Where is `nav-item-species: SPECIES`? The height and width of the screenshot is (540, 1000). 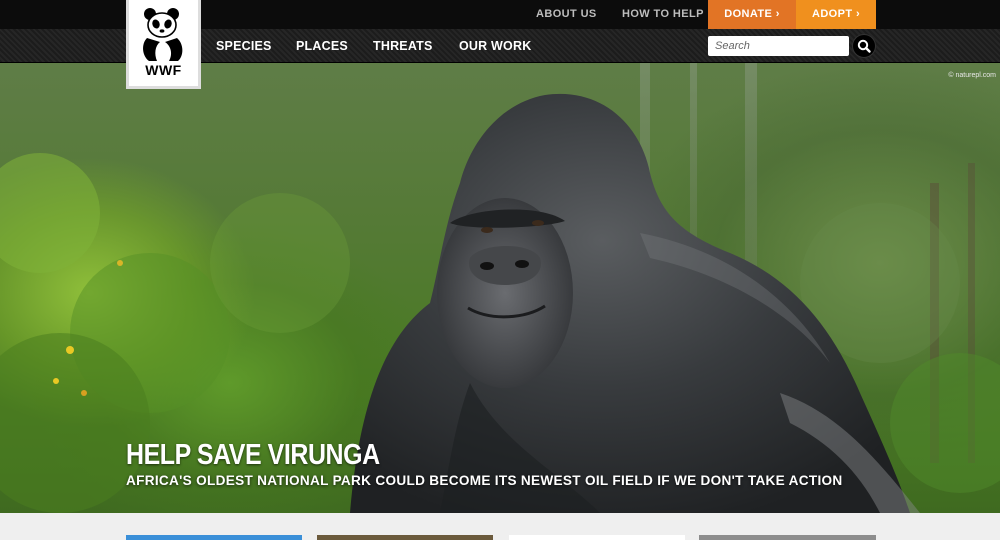
nav-item-species: SPECIES is located at coordinates (244, 46).